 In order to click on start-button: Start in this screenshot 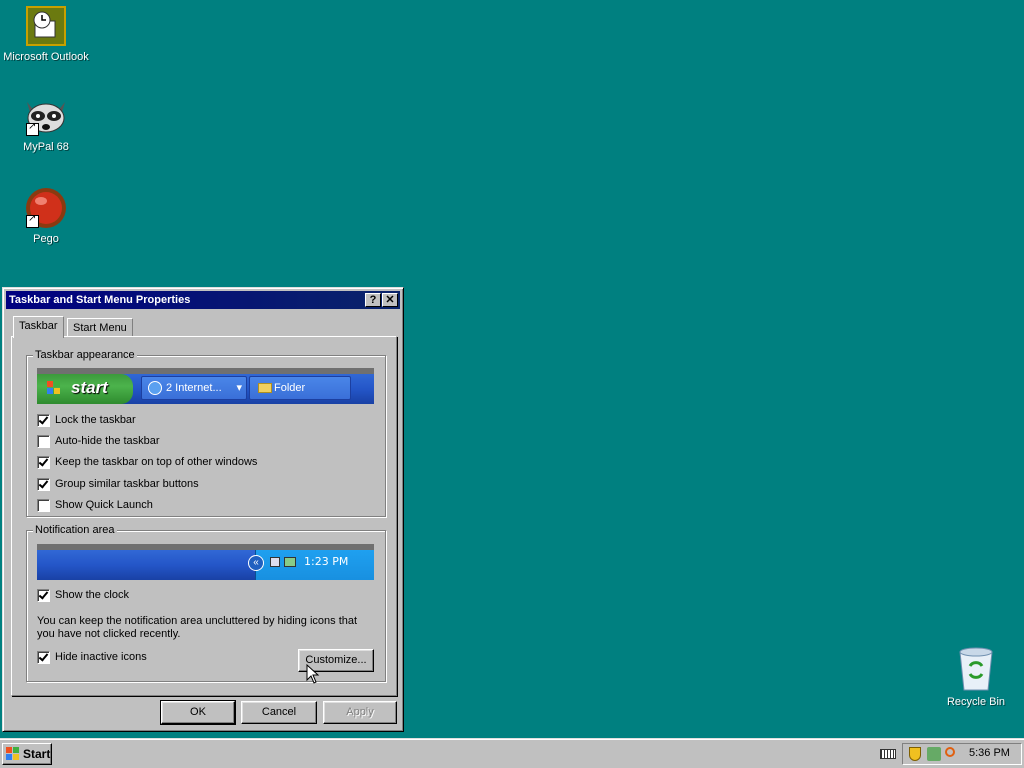, I will do `click(27, 754)`.